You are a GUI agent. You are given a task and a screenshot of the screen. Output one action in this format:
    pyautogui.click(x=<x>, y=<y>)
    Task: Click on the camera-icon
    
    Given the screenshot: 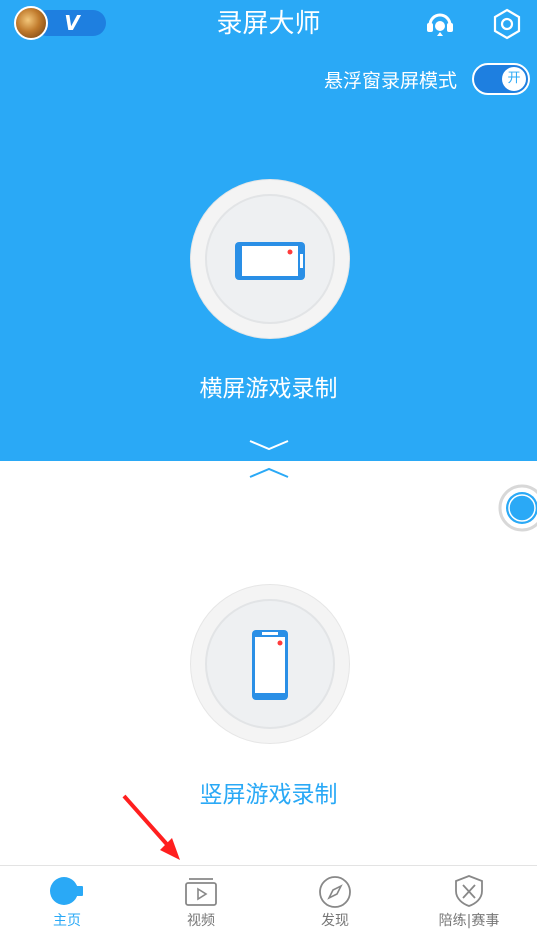 What is the action you would take?
    pyautogui.click(x=66, y=891)
    